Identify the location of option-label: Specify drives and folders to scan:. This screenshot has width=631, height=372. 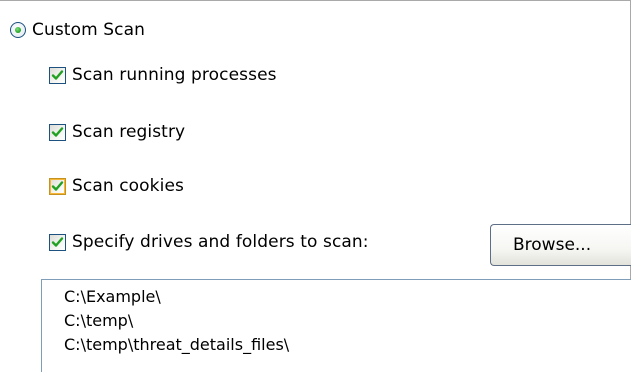
(220, 242).